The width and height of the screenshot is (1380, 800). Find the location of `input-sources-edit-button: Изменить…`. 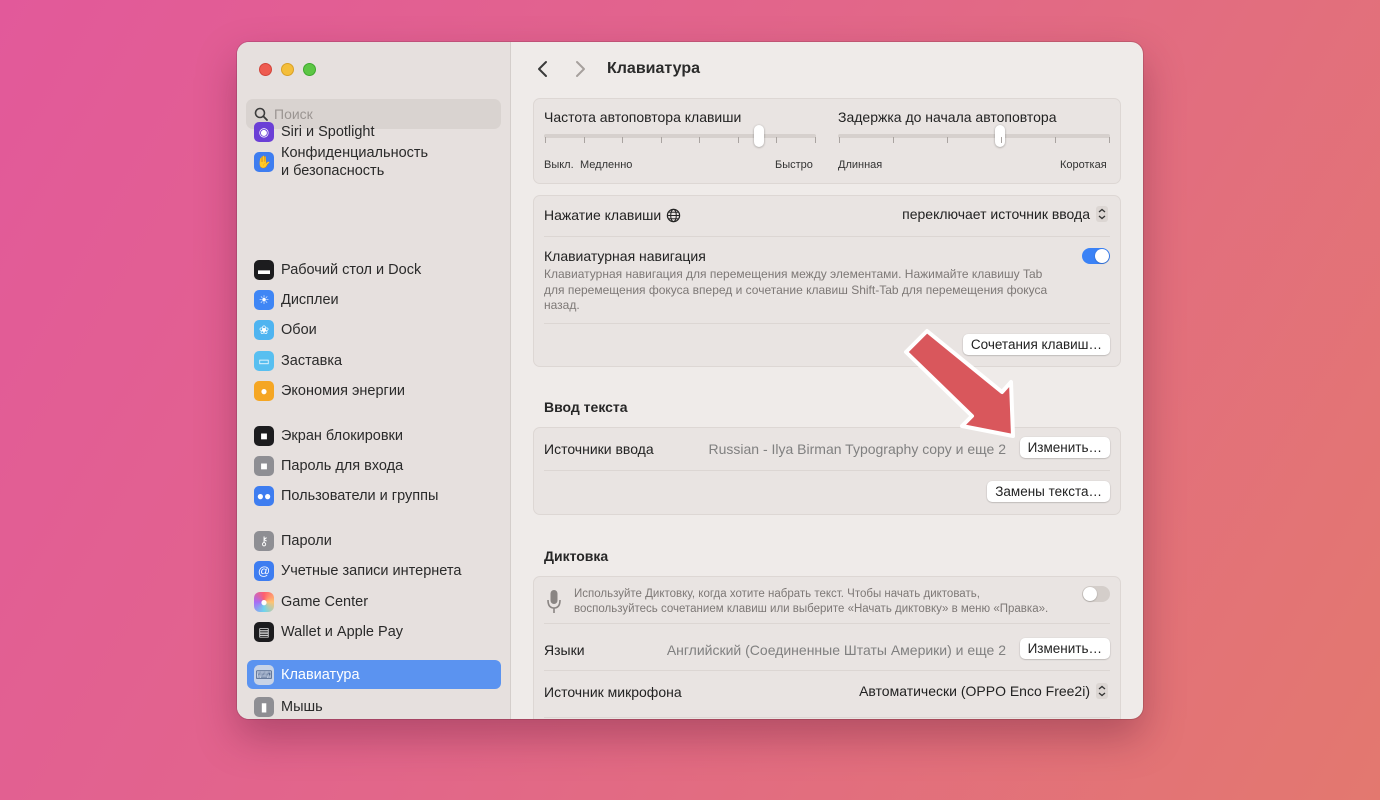

input-sources-edit-button: Изменить… is located at coordinates (1064, 447).